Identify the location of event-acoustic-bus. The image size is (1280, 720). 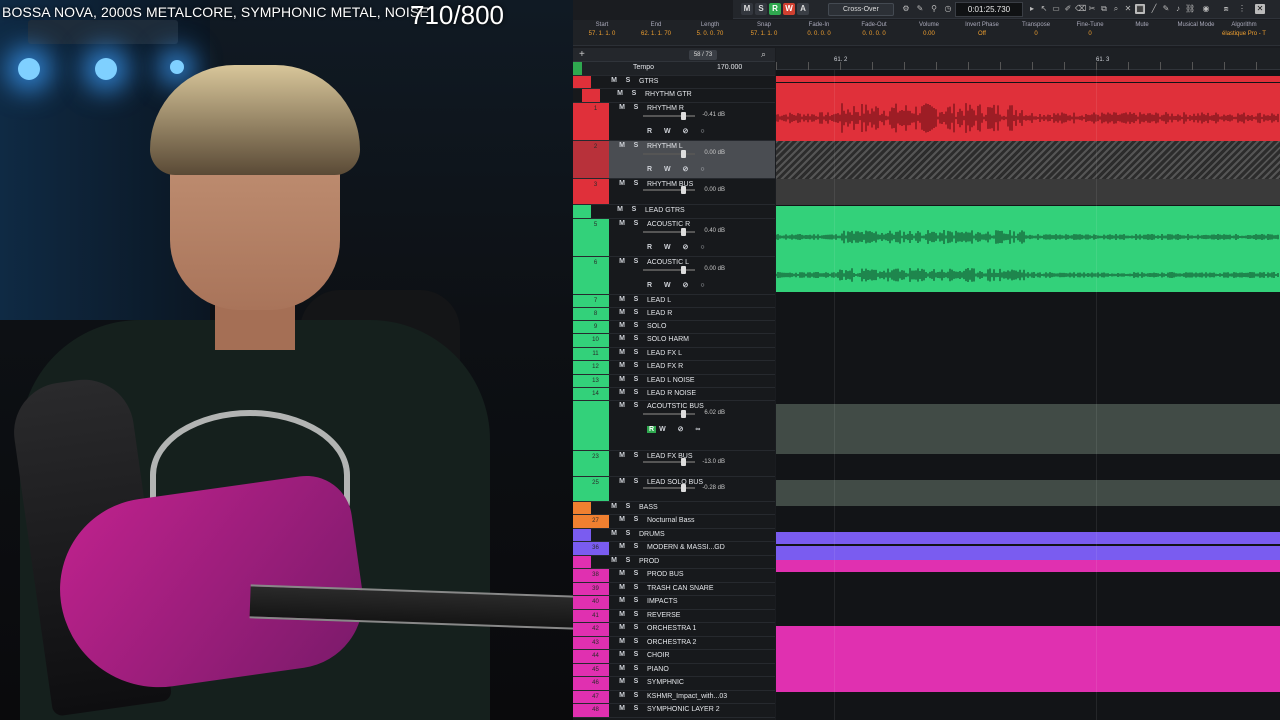
(1028, 429).